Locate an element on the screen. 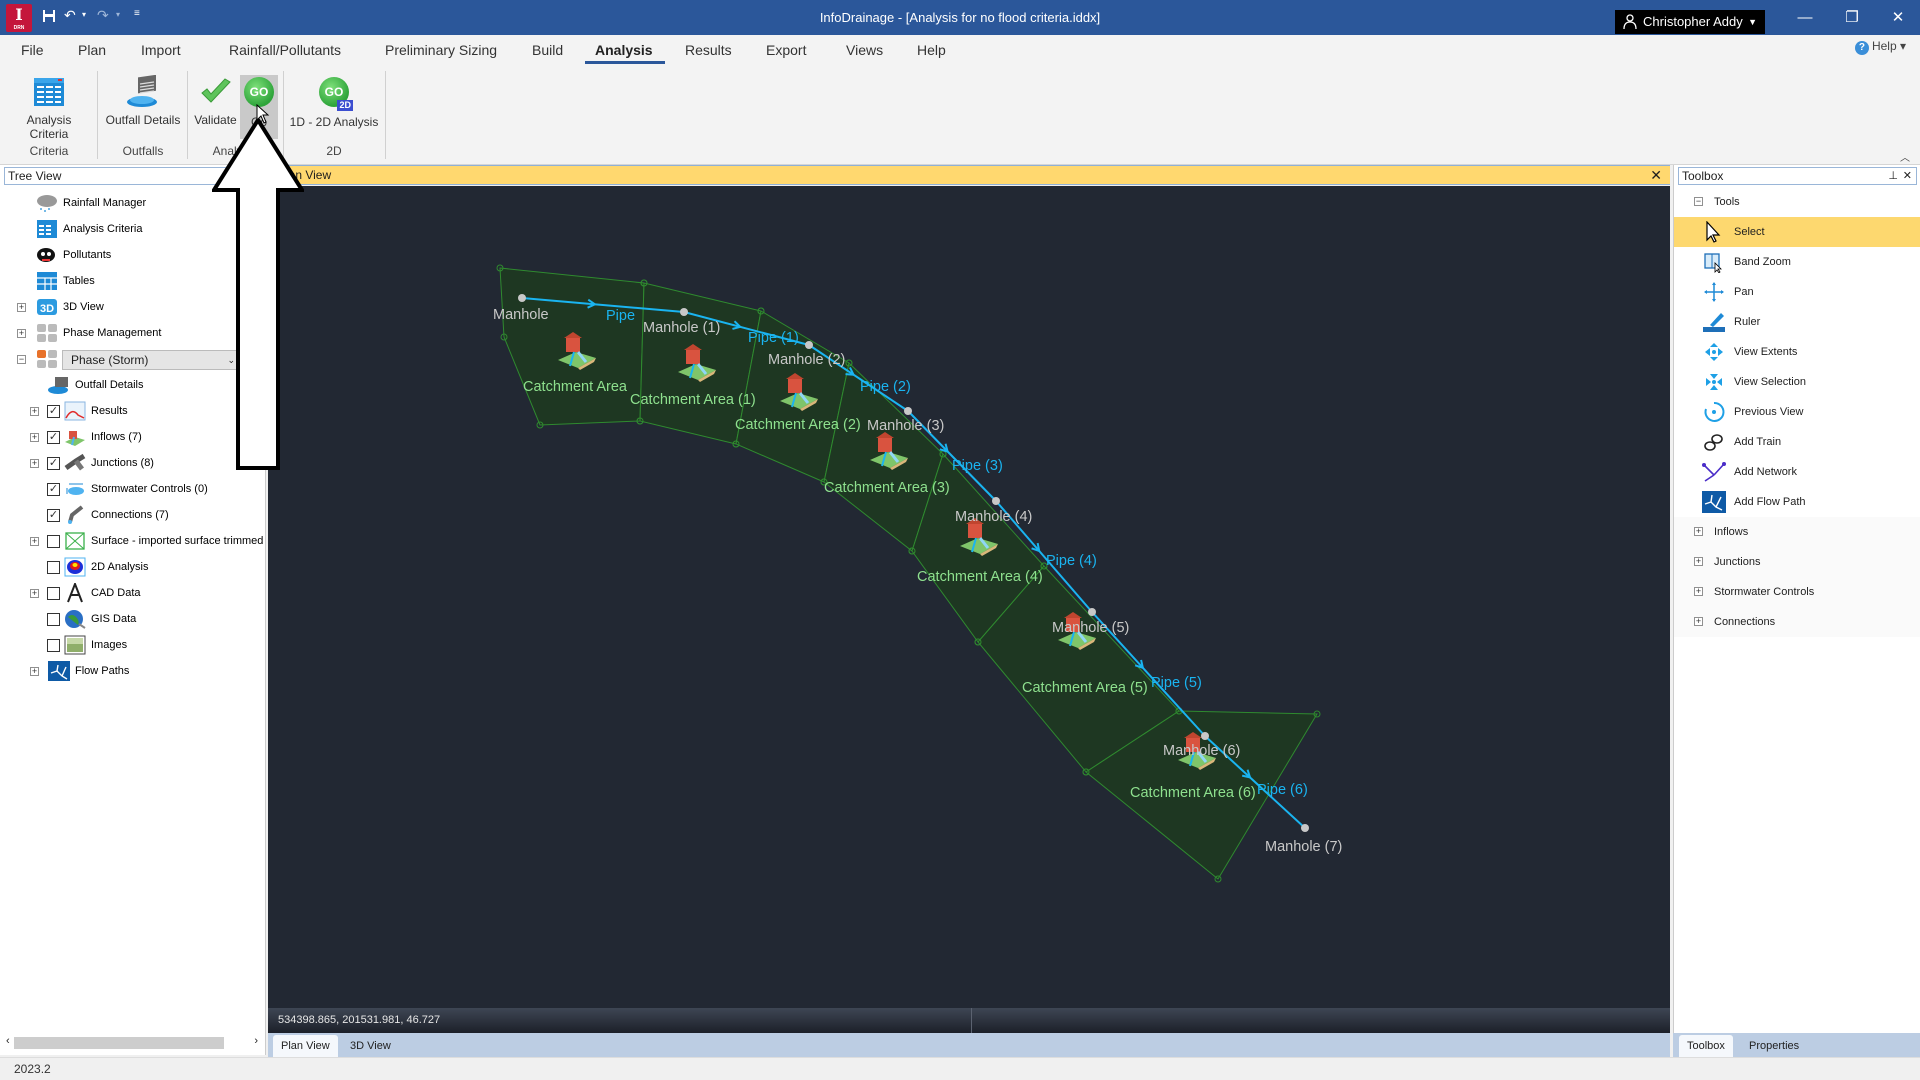 The height and width of the screenshot is (1080, 1920). tab-plan-view: Plan View is located at coordinates (305, 1046).